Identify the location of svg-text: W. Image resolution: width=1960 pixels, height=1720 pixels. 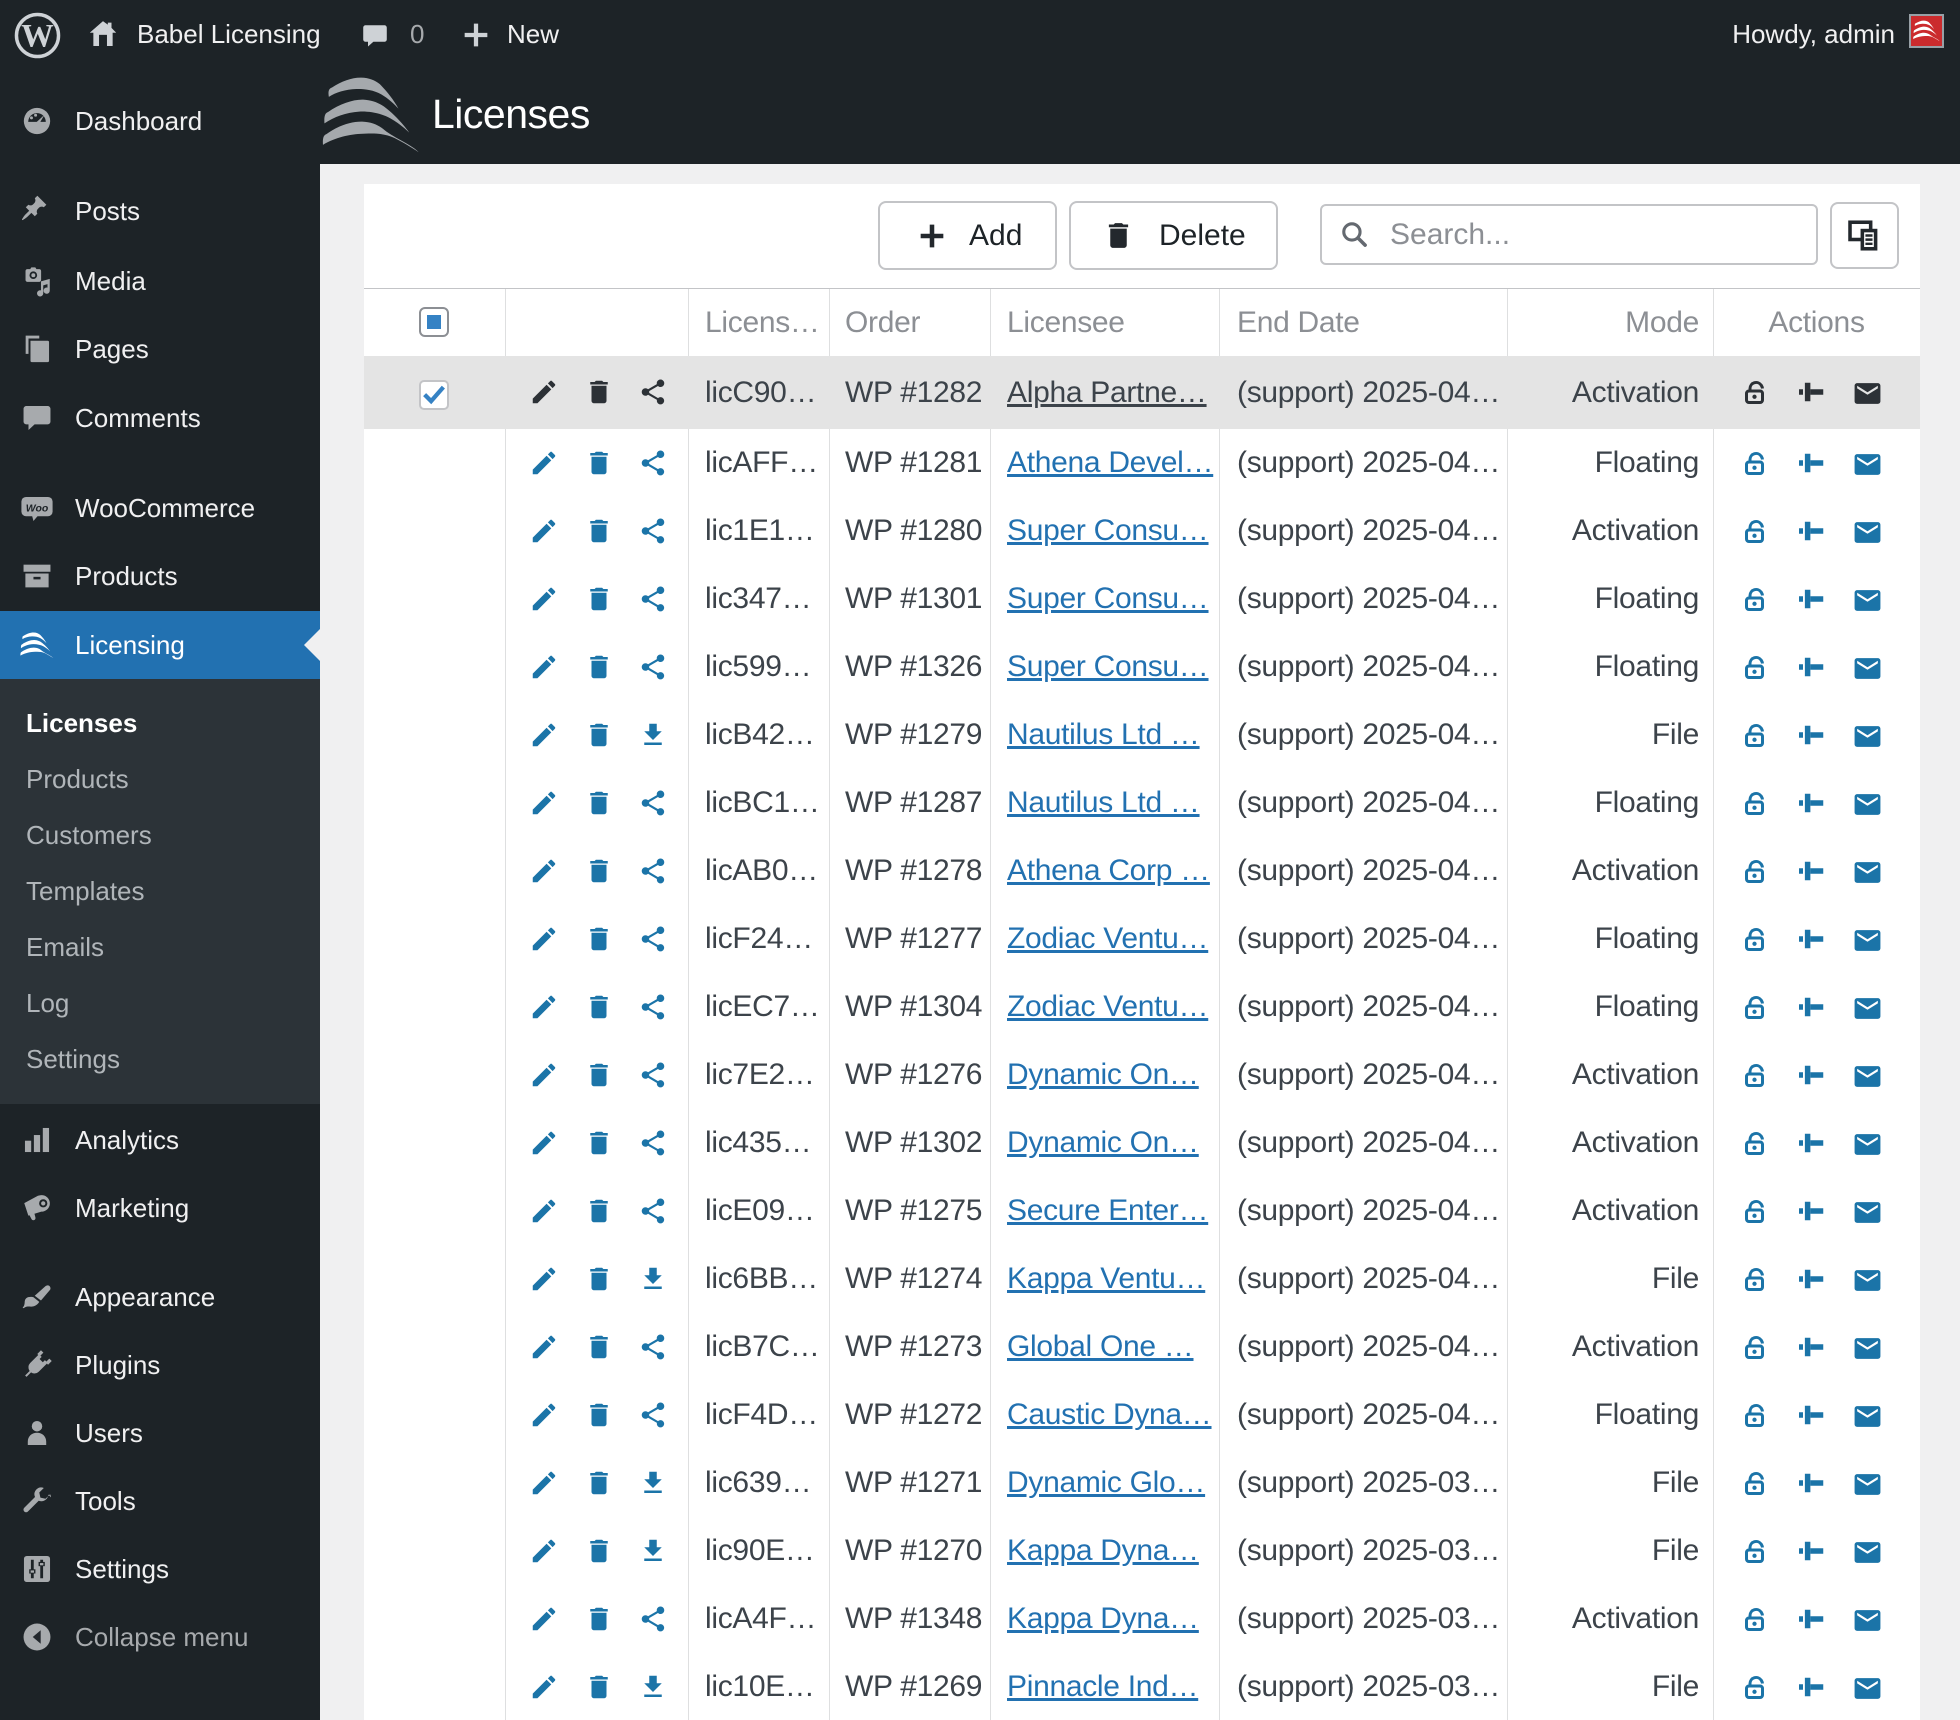
(37, 37).